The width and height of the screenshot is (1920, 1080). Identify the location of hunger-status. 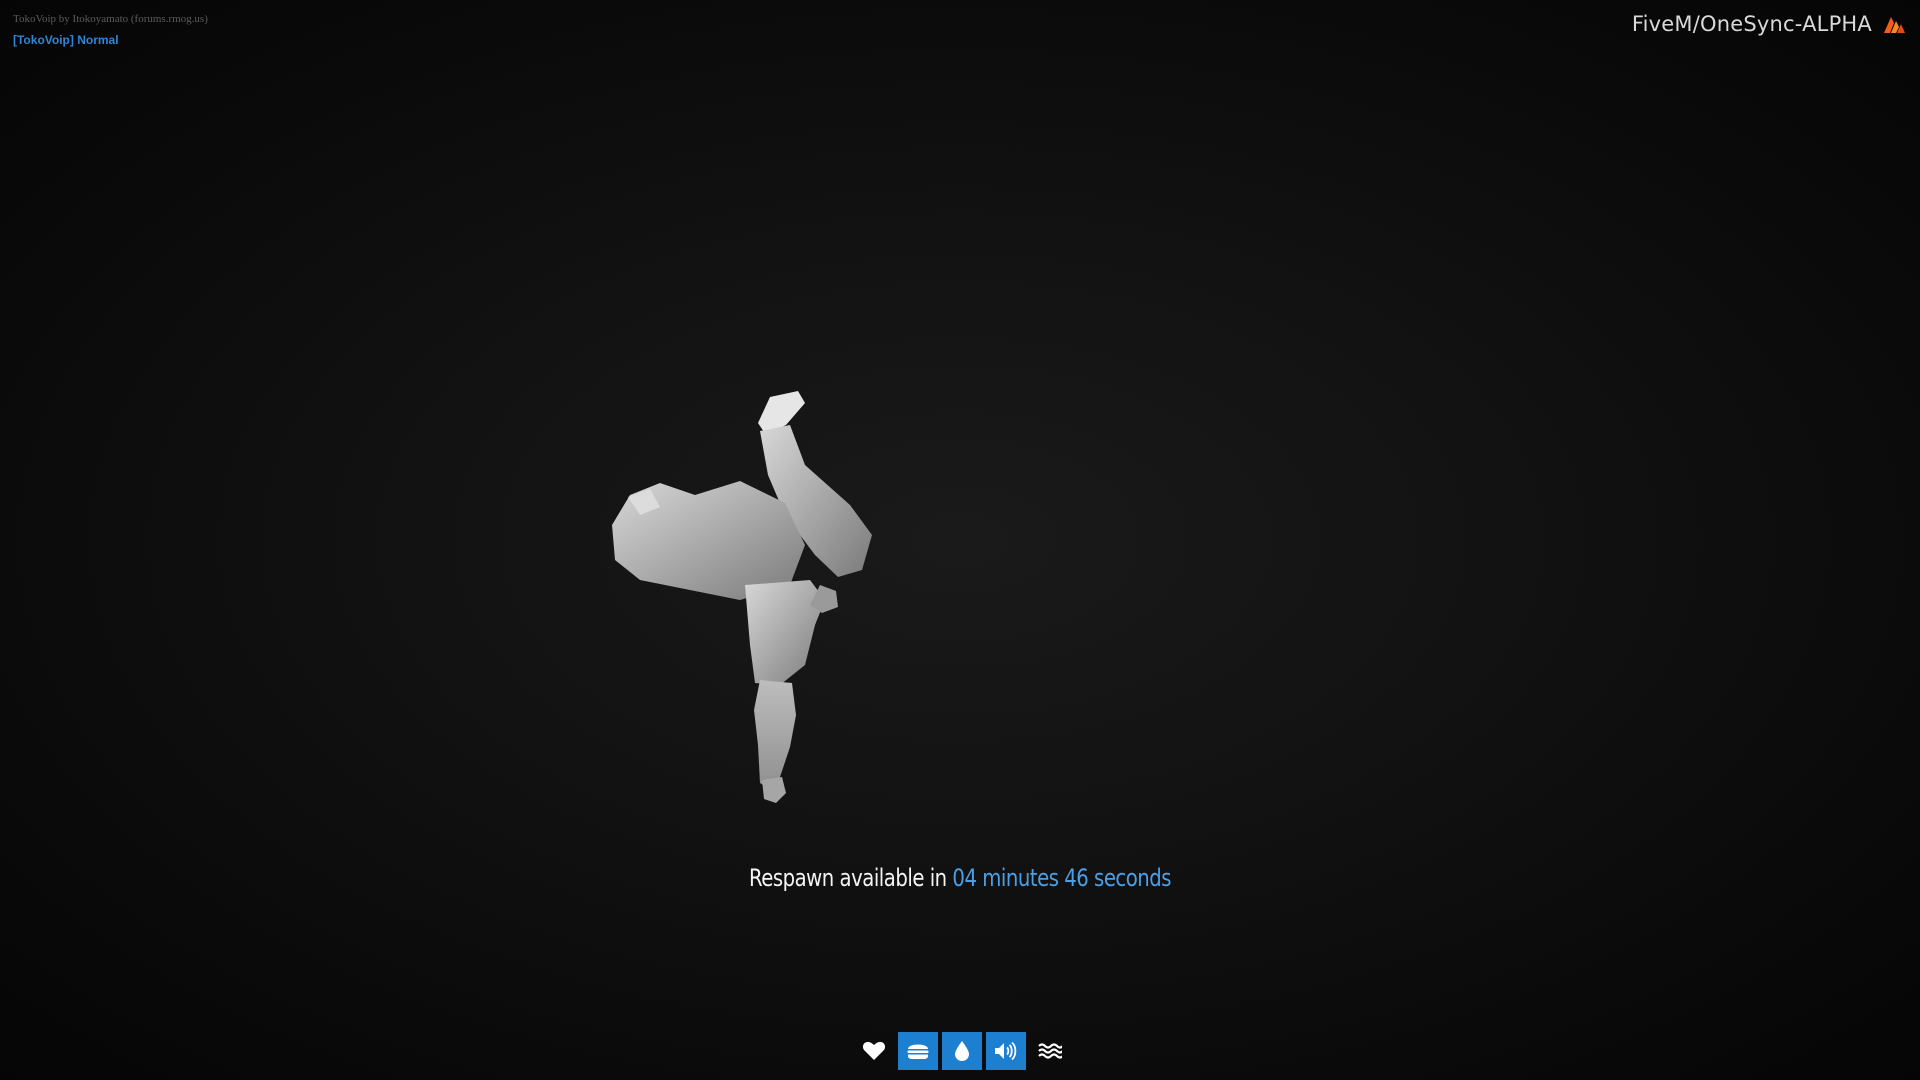
(918, 1051).